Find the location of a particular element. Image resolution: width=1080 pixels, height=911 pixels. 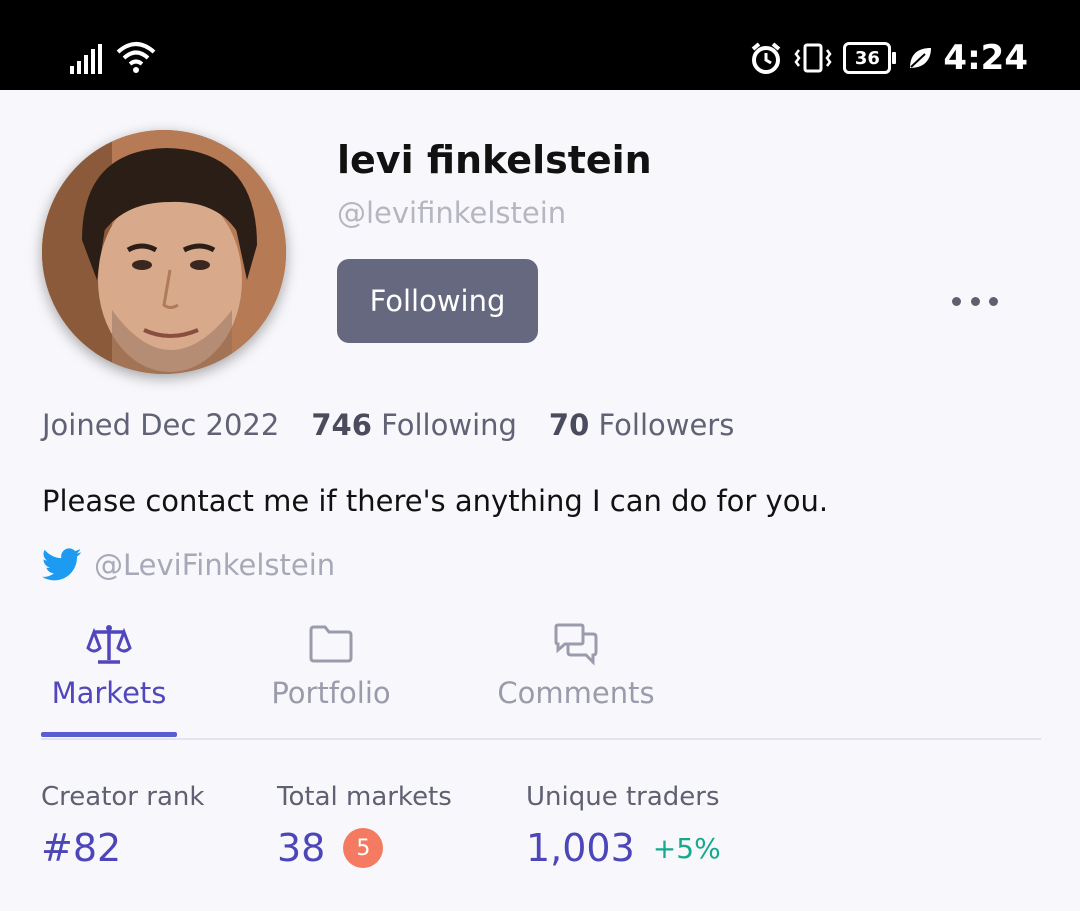

total-markets-label: Total markets is located at coordinates (364, 797).